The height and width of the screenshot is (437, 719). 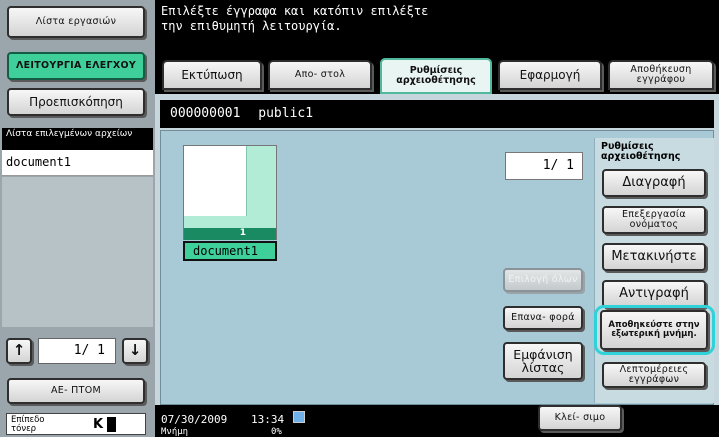 What do you see at coordinates (641, 151) in the screenshot?
I see `panel-header: Ρυθμίσεις αρχειοθέτησης` at bounding box center [641, 151].